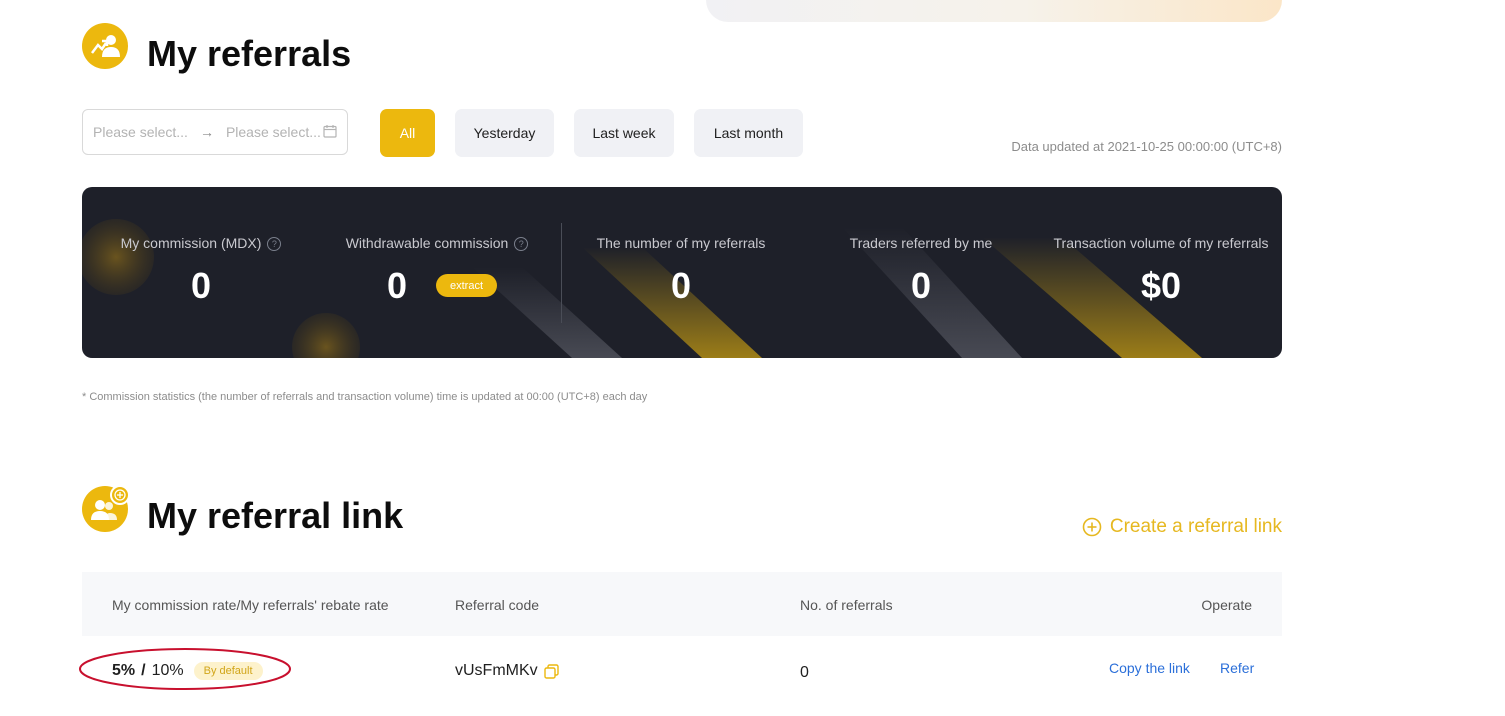  I want to click on withdrawable-label: Withdrawable commission, so click(427, 243).